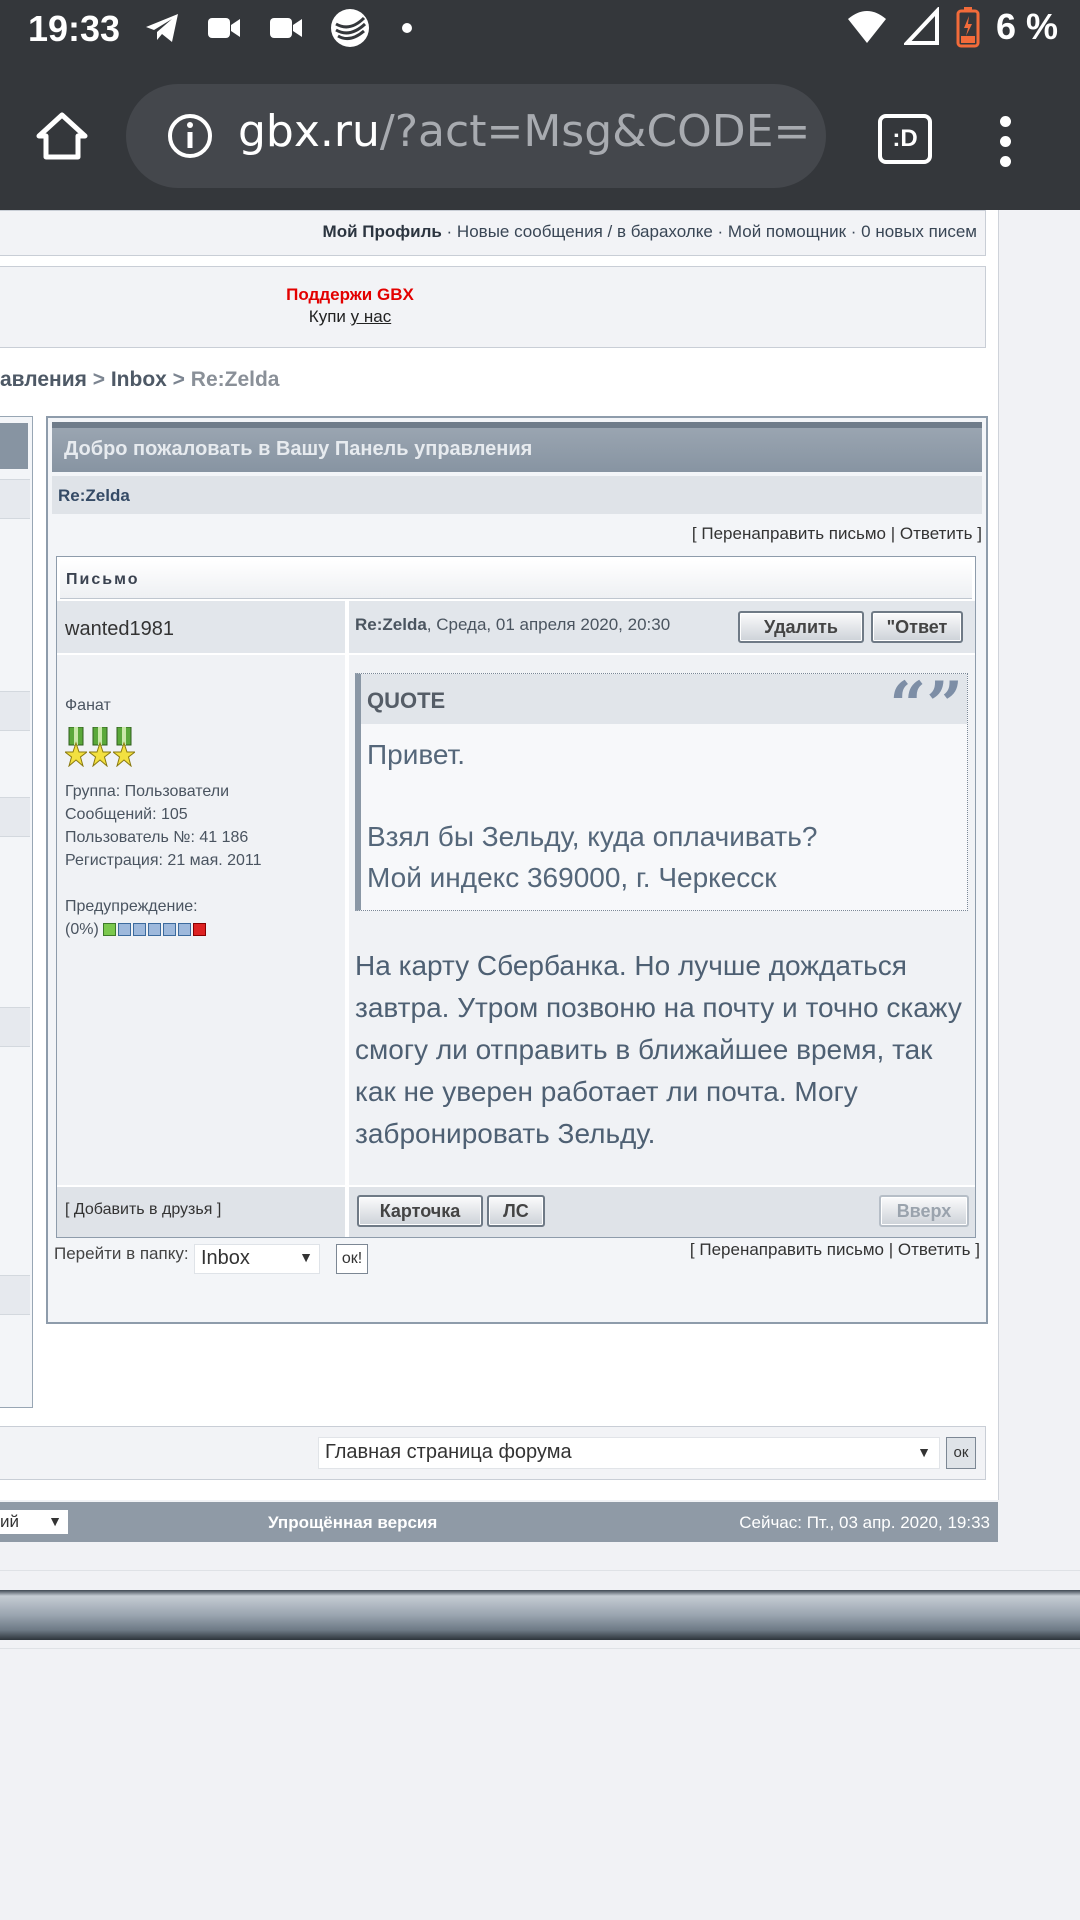 The image size is (1080, 1920). What do you see at coordinates (572, 877) in the screenshot?
I see `quote-line: Мой индекс 369000, г. Черкесск` at bounding box center [572, 877].